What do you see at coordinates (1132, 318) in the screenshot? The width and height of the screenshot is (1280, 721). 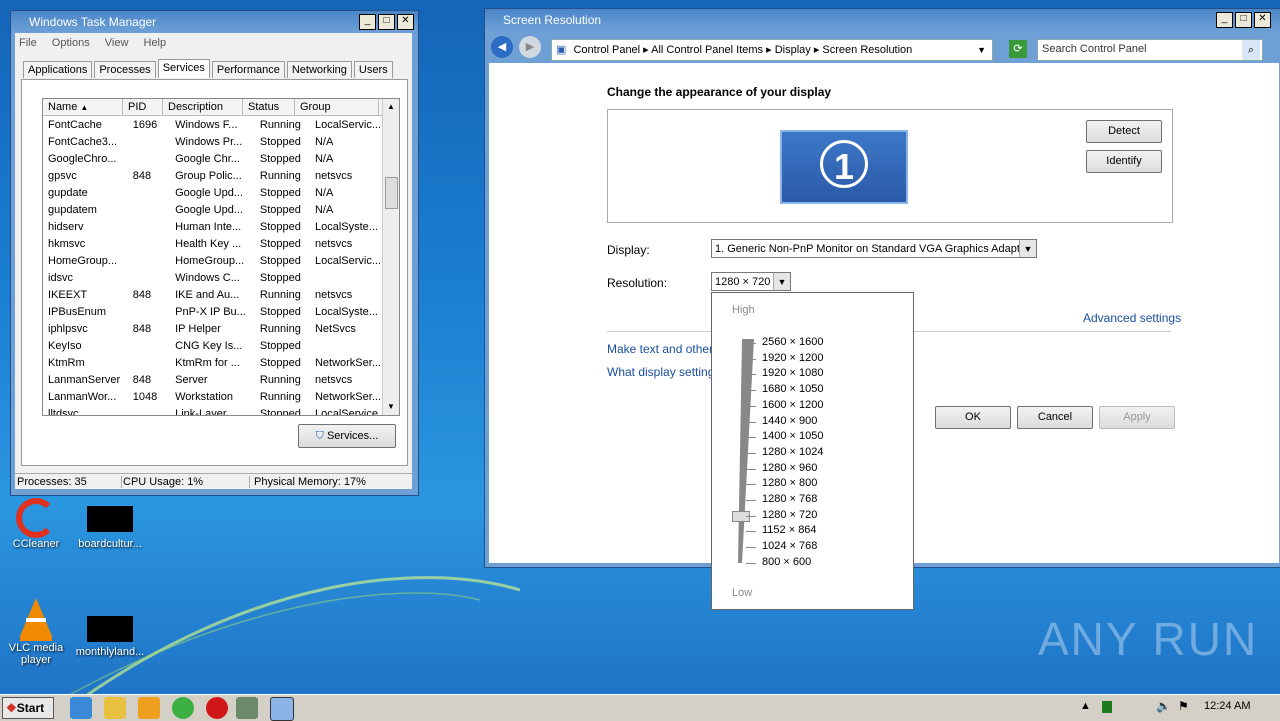 I see `advanced-settings-link: Advanced settings` at bounding box center [1132, 318].